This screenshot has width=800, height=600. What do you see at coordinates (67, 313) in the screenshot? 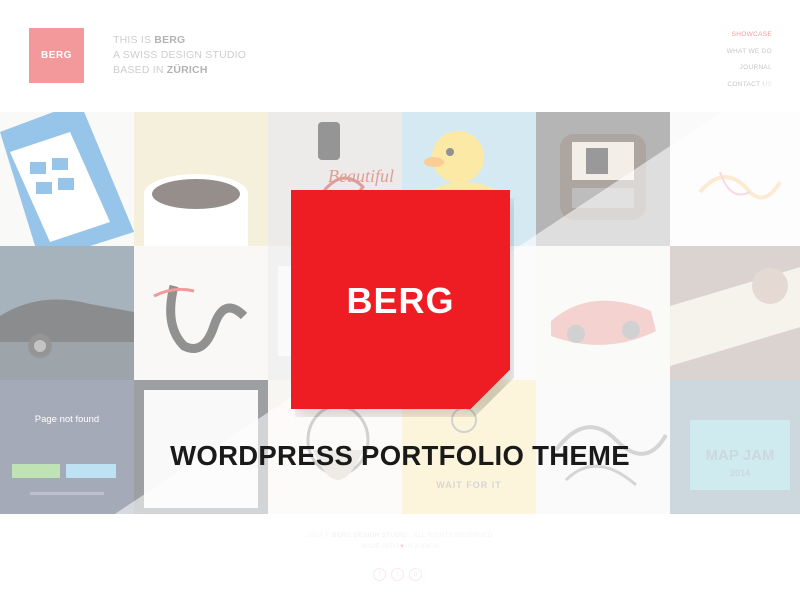
I see `portfolio-tile-sports-car` at bounding box center [67, 313].